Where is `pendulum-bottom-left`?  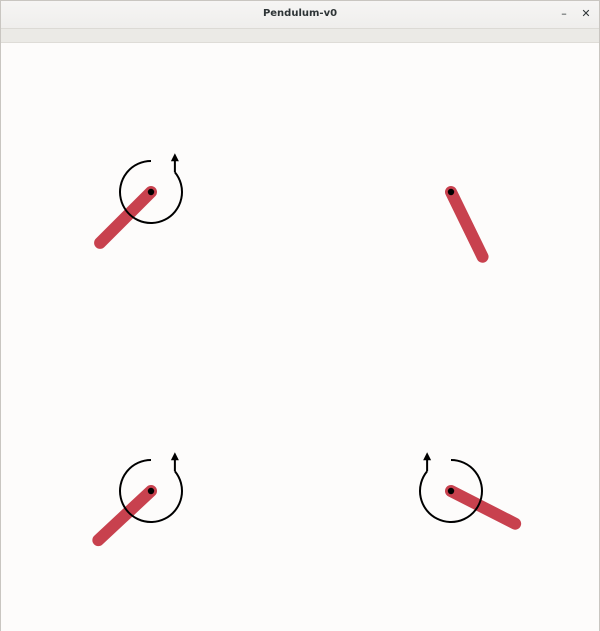 pendulum-bottom-left is located at coordinates (137, 499).